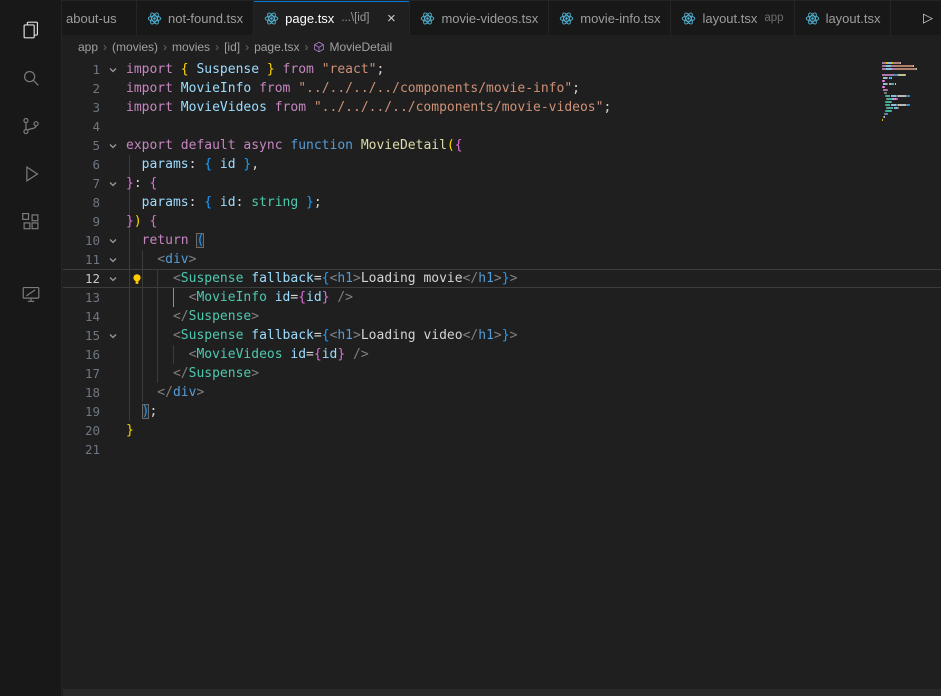  I want to click on code-line: 11 <div>, so click(502, 259).